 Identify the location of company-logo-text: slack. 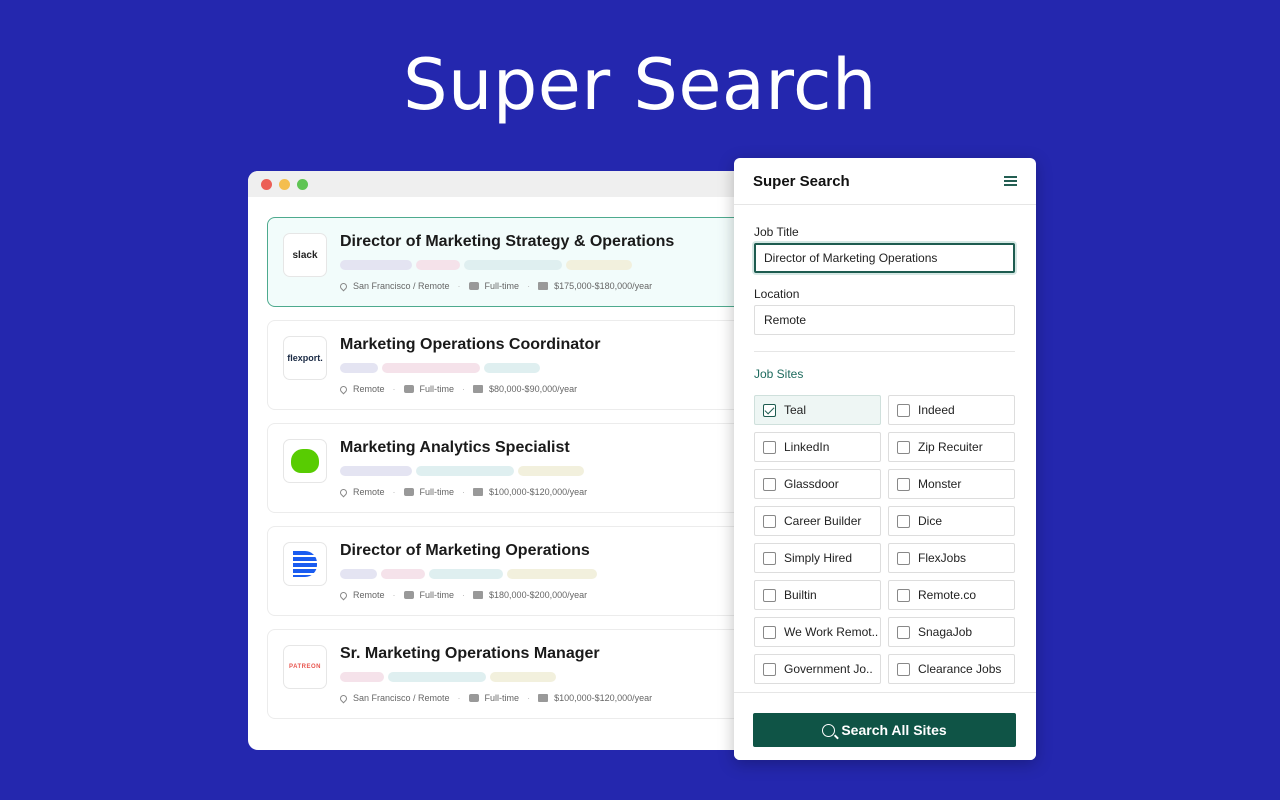
(305, 255).